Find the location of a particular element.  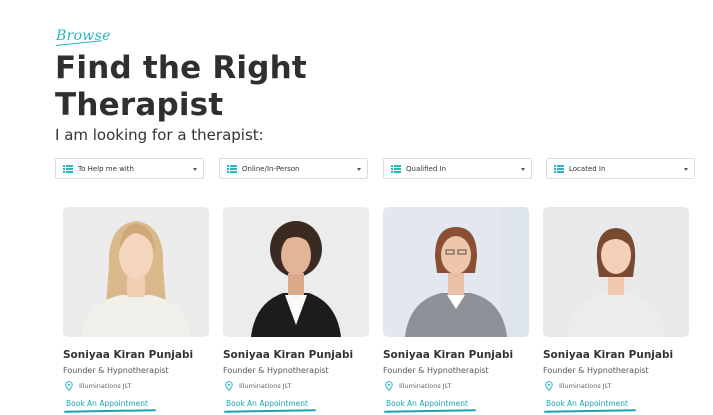

filter-online-in-person-select: Online/In-Person is located at coordinates (293, 168).